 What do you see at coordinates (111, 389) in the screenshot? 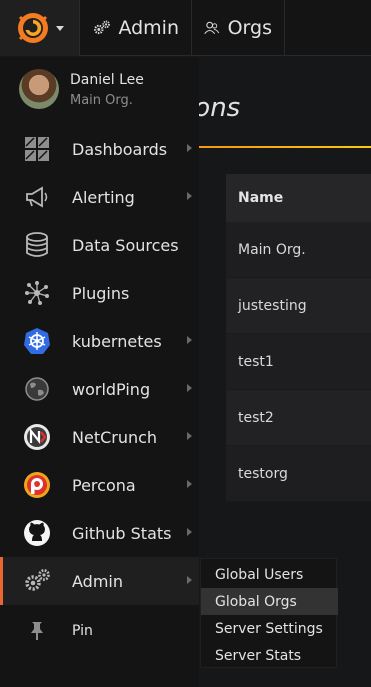
I see `menu-item-label: worldPing` at bounding box center [111, 389].